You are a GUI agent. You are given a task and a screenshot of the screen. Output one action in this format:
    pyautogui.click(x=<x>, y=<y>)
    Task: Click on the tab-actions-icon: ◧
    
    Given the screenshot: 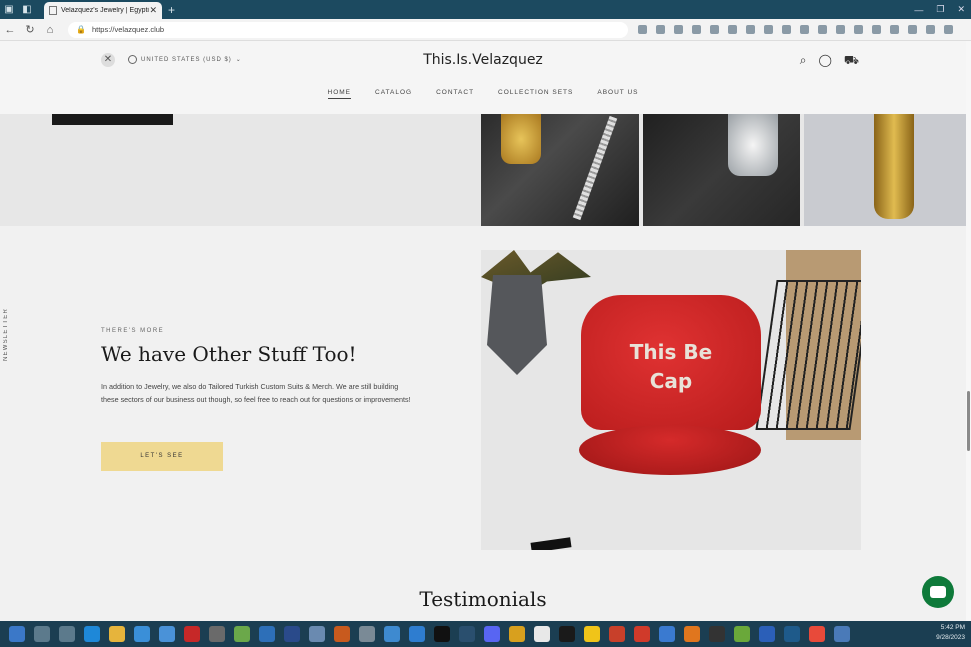 What is the action you would take?
    pyautogui.click(x=27, y=9)
    